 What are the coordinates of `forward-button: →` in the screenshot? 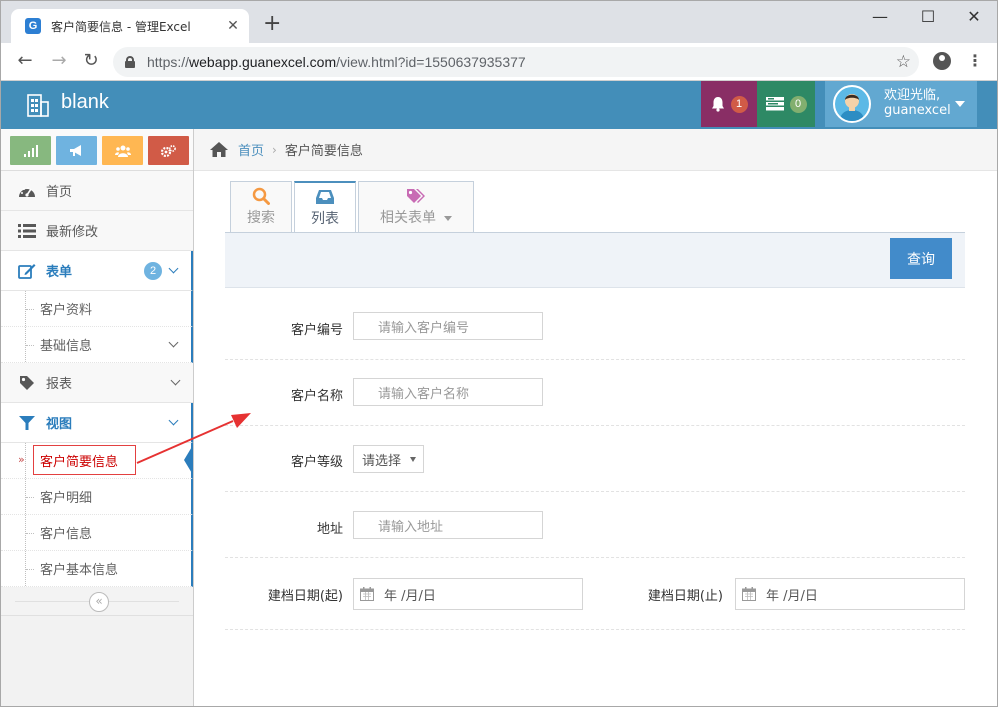 It's located at (59, 61).